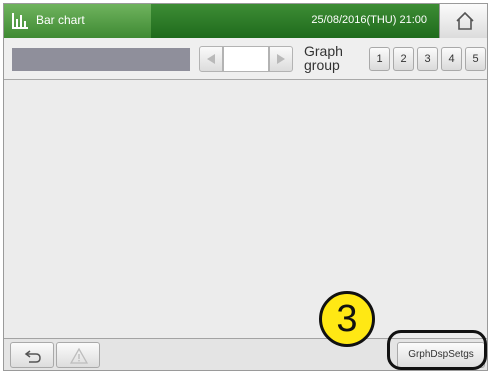  What do you see at coordinates (60, 20) in the screenshot?
I see `page-title: Bar chart` at bounding box center [60, 20].